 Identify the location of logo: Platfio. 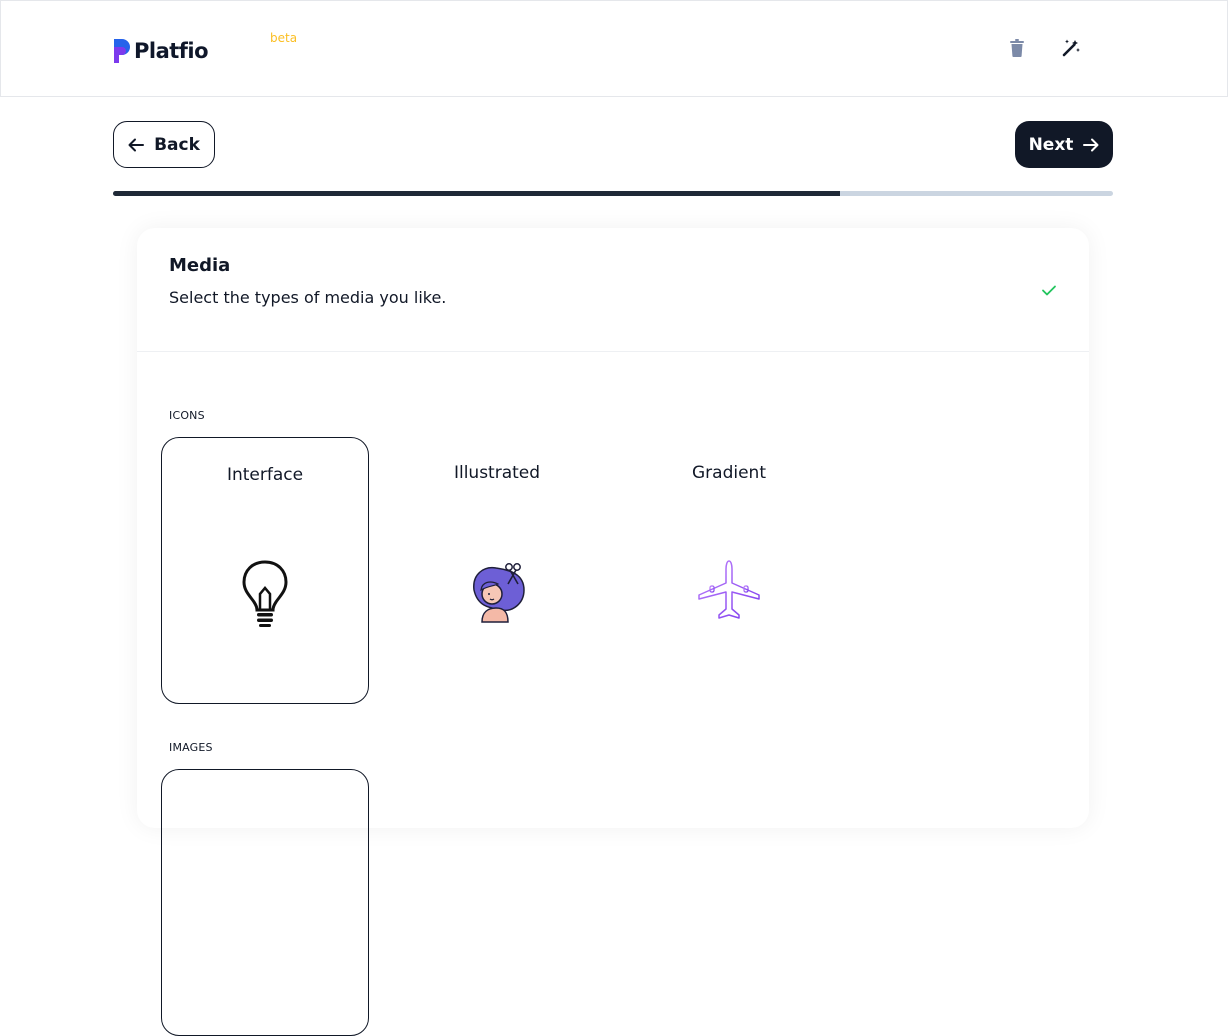
(161, 51).